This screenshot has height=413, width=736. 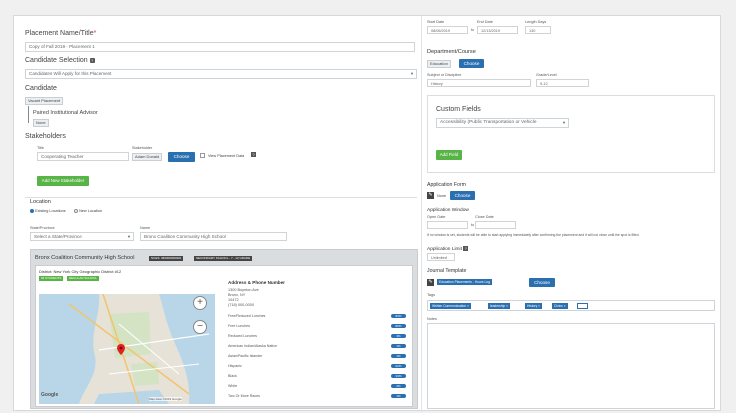 I want to click on stat-row: Asian/Pacific Islander 1%, so click(x=317, y=357).